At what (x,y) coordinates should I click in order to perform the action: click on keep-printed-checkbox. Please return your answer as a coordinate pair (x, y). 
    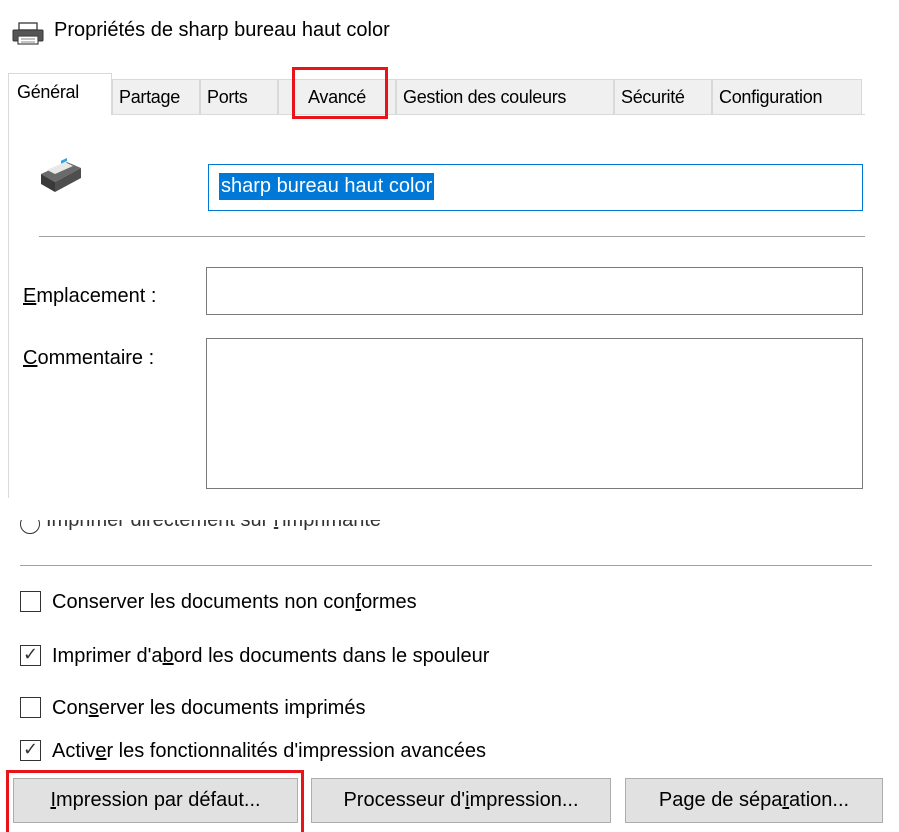
    Looking at the image, I should click on (30, 707).